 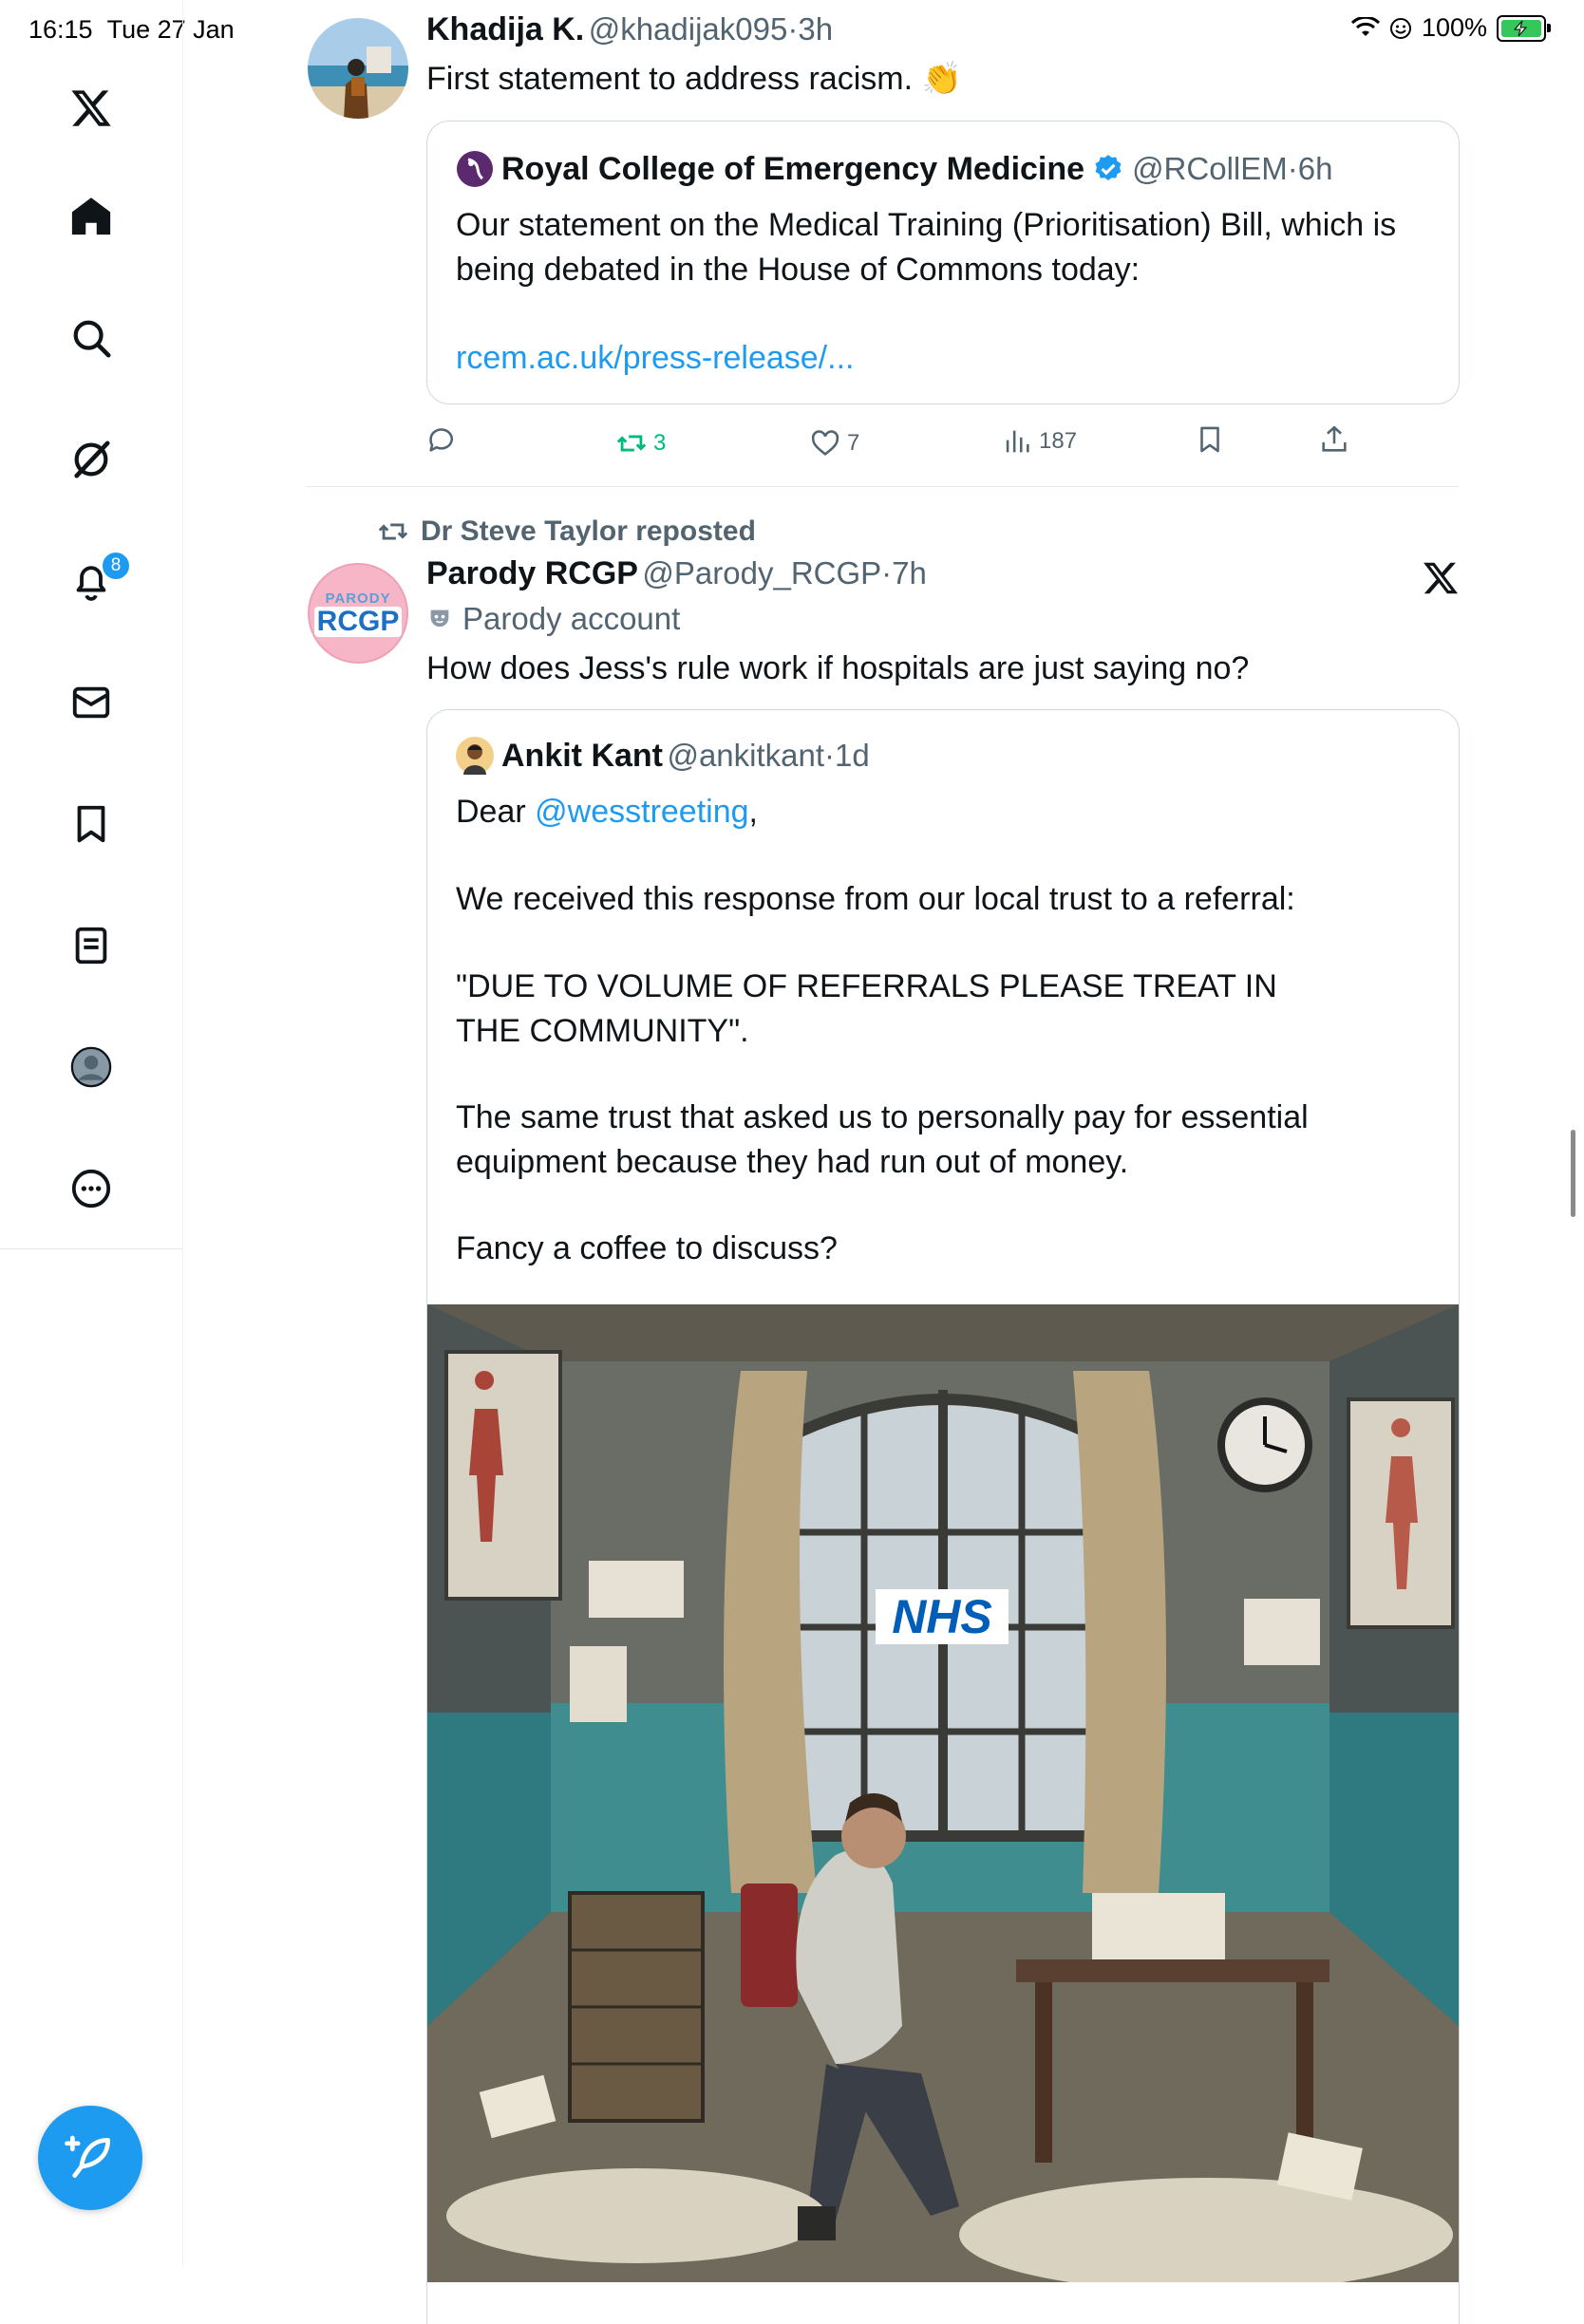 I want to click on timestamp: 3h, so click(x=815, y=29).